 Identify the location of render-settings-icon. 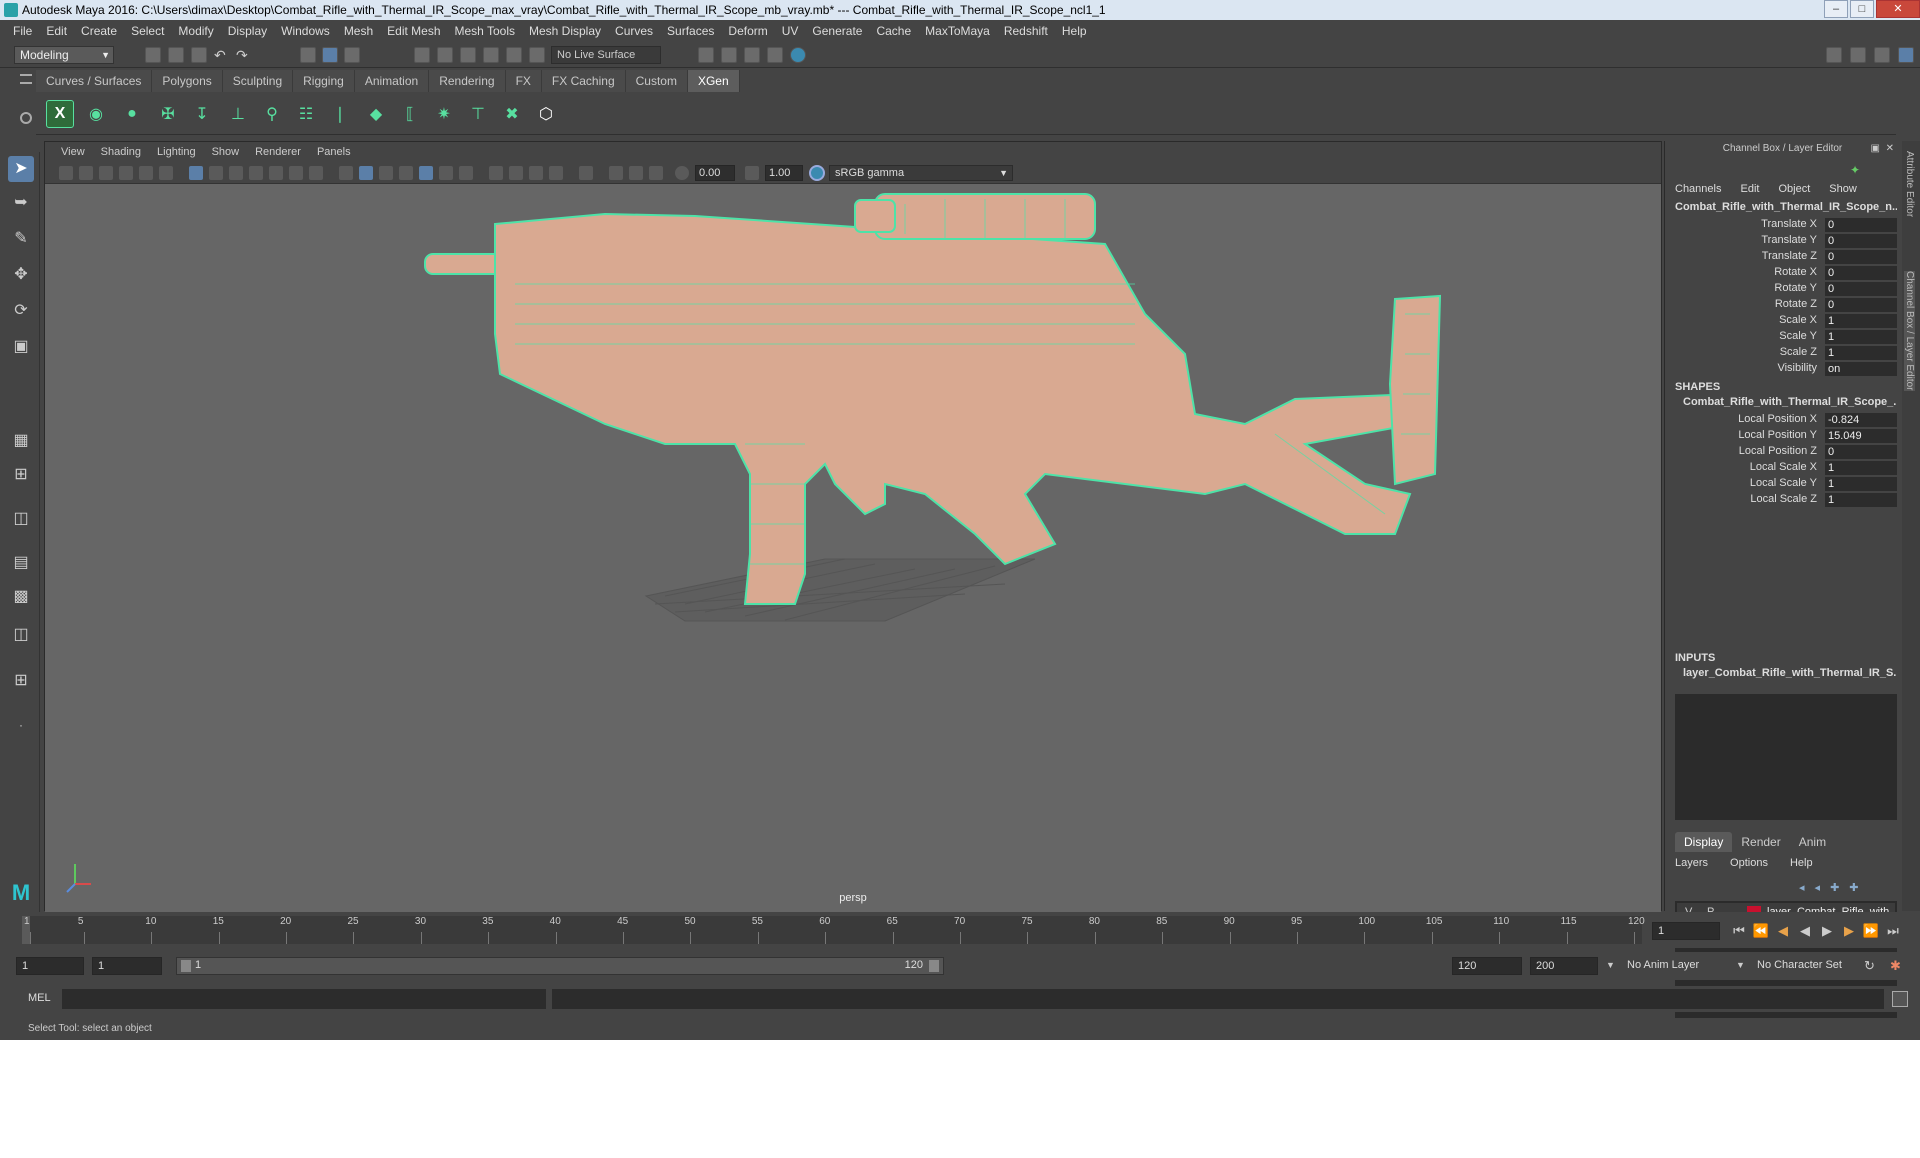
(752, 55).